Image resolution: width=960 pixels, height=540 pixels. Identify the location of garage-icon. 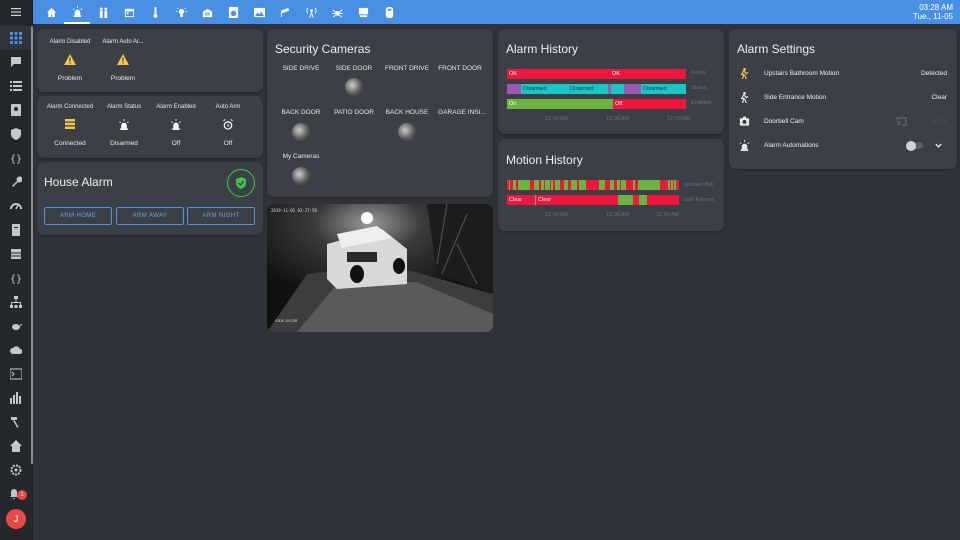
(207, 12).